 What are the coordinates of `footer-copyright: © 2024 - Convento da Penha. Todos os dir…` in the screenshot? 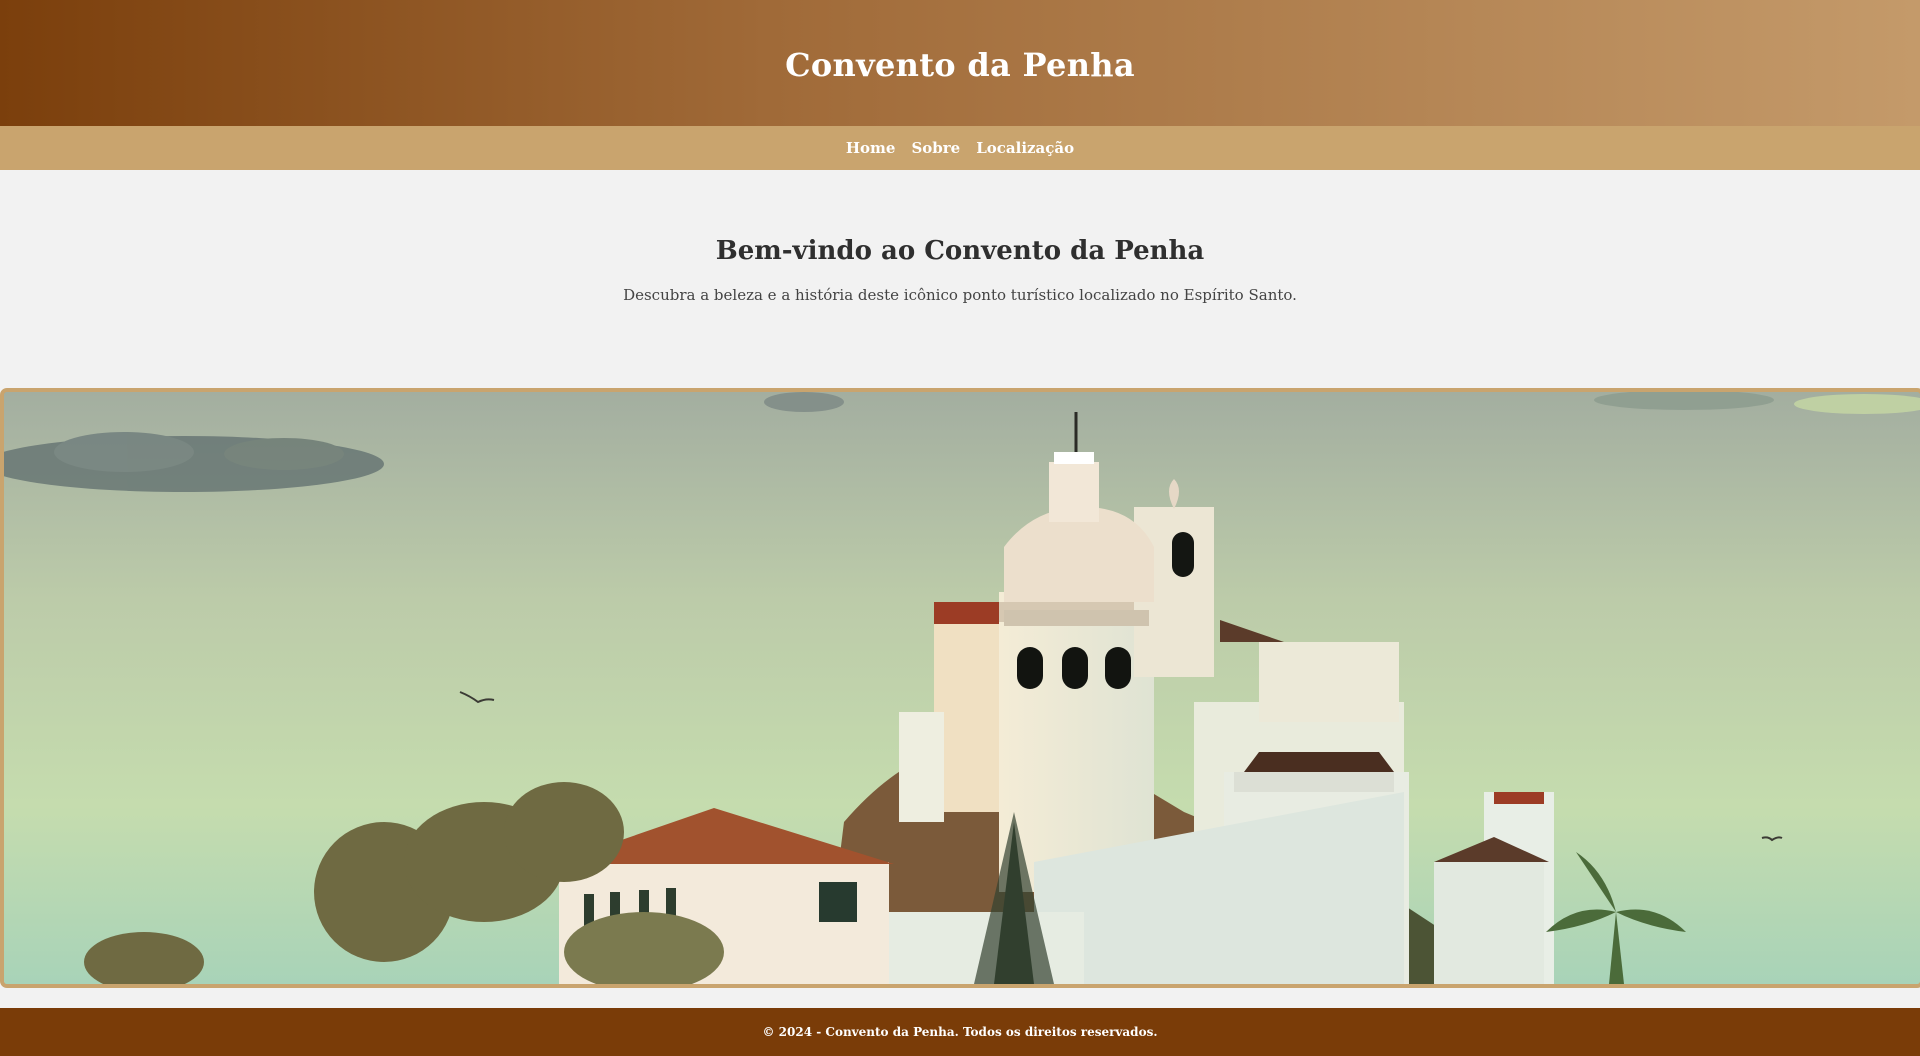 It's located at (960, 1032).